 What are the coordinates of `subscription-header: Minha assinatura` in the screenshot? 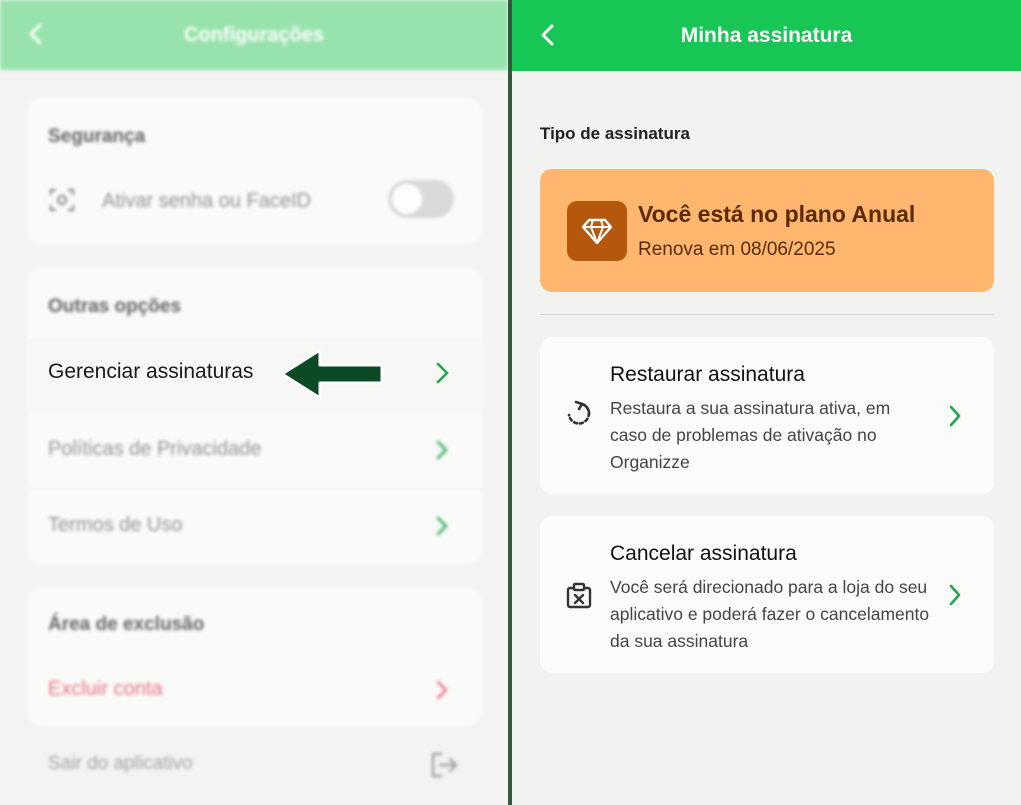 It's located at (766, 35).